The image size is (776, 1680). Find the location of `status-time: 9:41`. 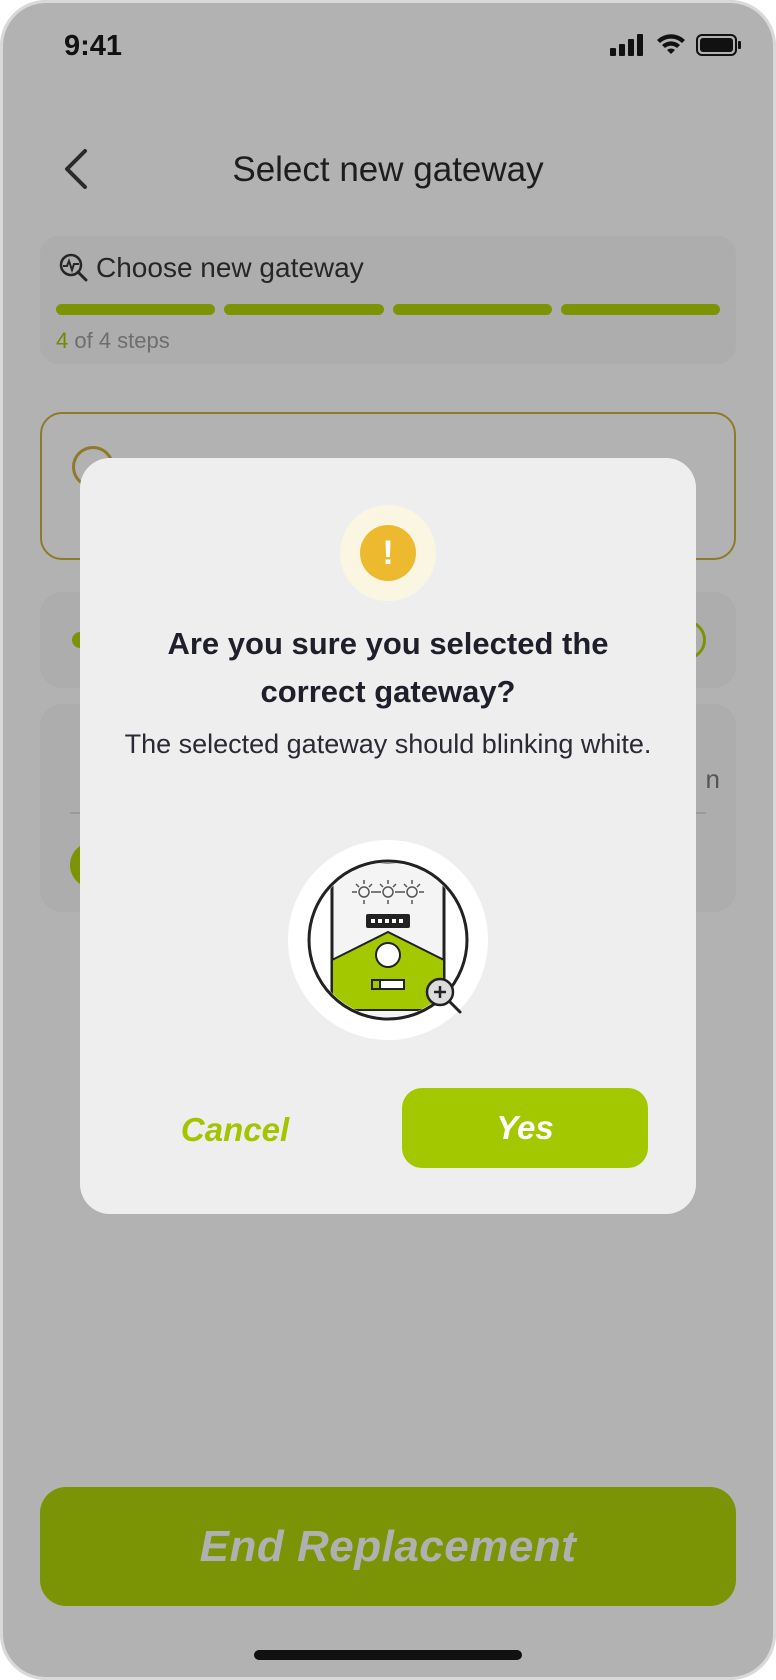

status-time: 9:41 is located at coordinates (93, 46).